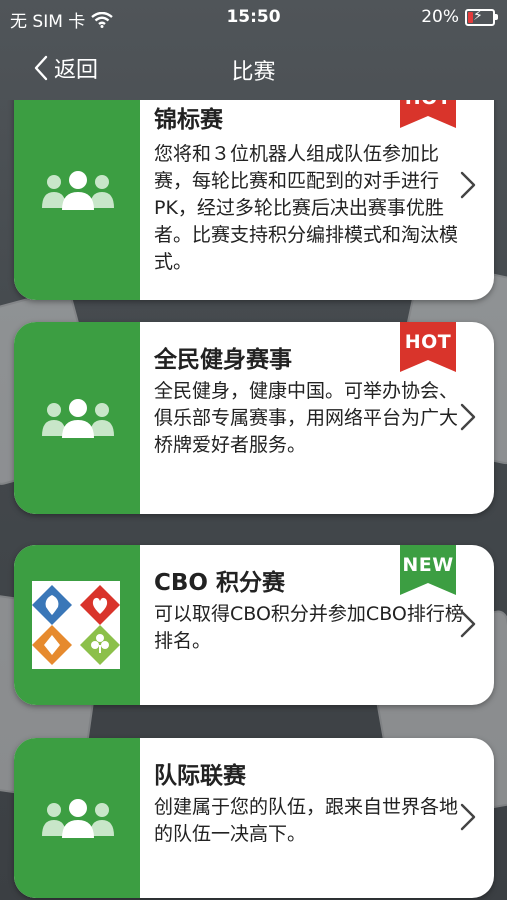 Image resolution: width=507 pixels, height=900 pixels. I want to click on status-bar: 无 SIM 卡 15:50 20% ⚡, so click(253, 18).